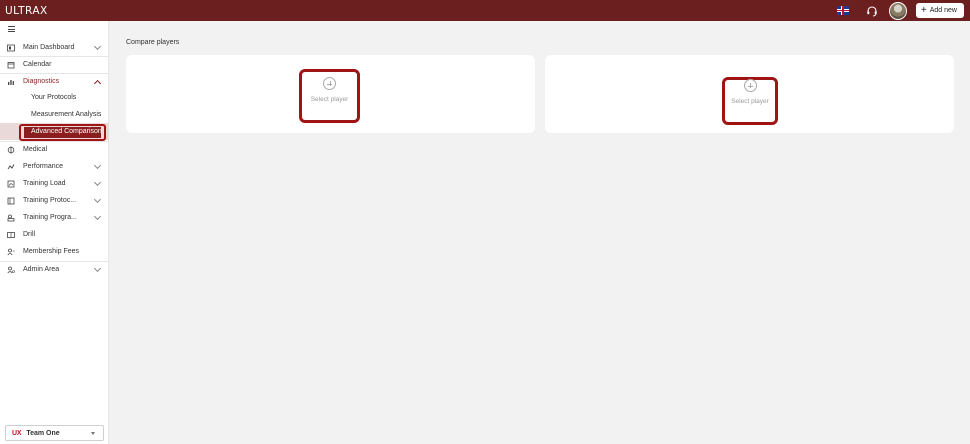  I want to click on fees-icon, so click(11, 251).